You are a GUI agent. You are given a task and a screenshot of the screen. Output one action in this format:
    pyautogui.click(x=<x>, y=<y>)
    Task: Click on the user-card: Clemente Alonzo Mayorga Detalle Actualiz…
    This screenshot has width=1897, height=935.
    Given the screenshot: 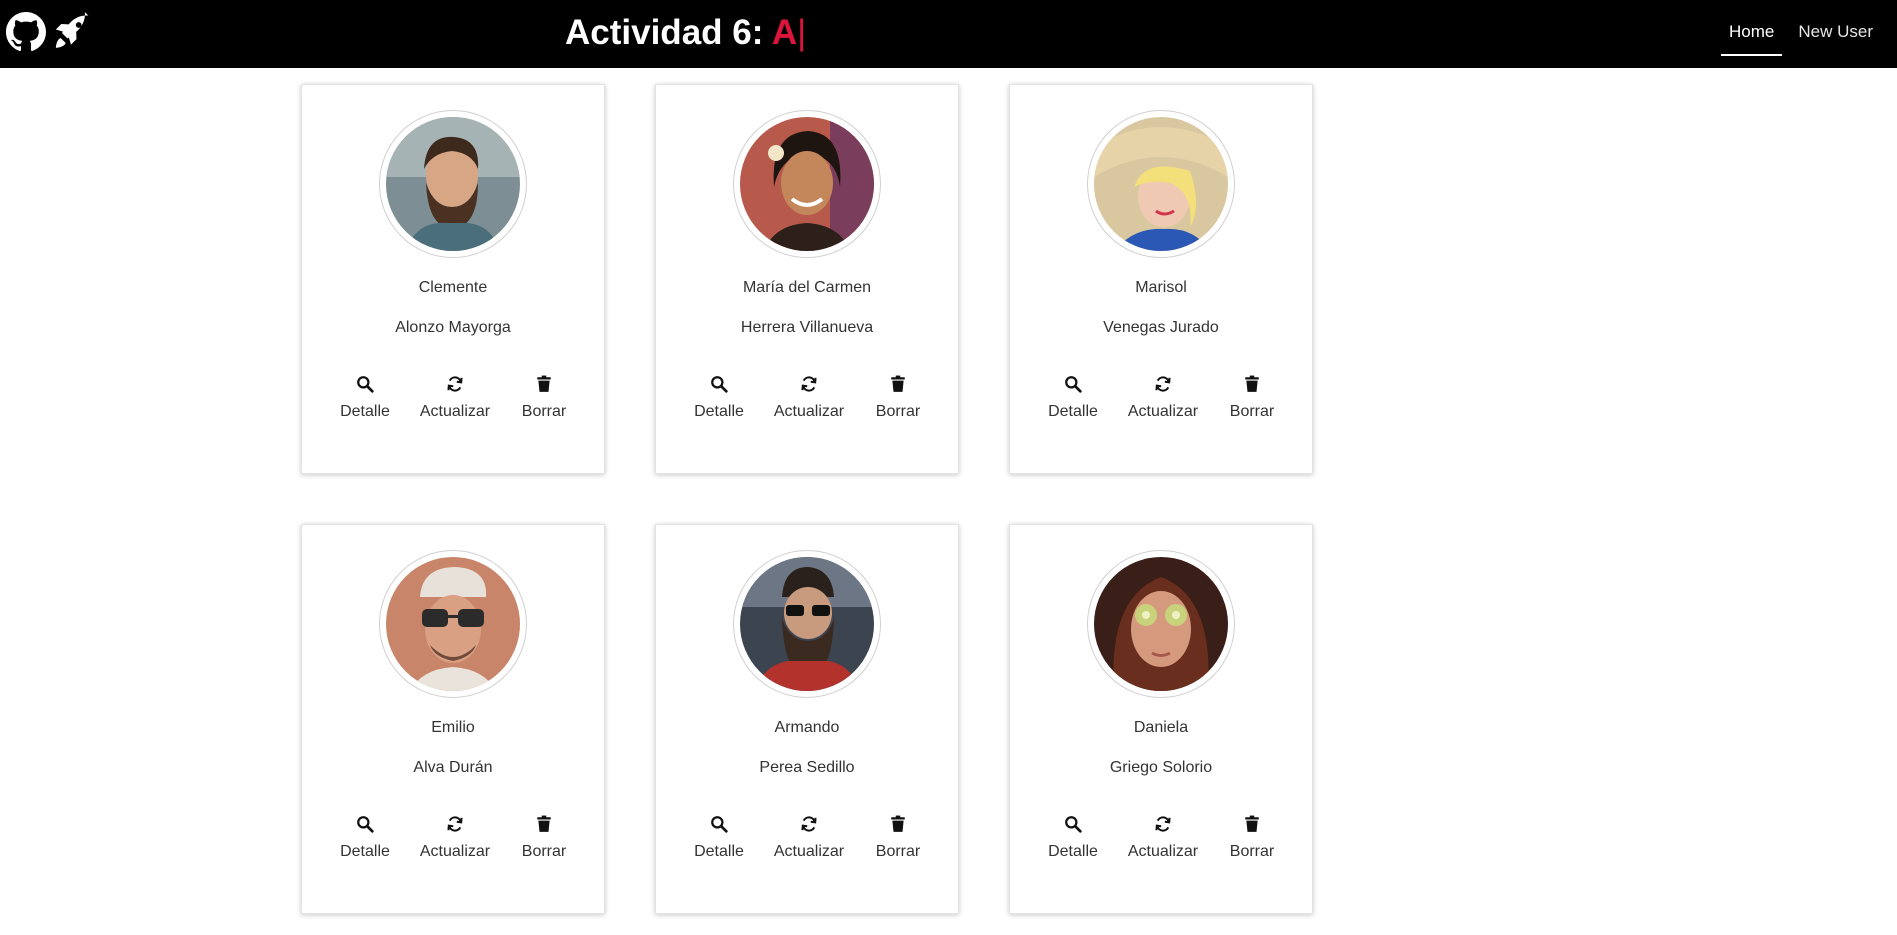 What is the action you would take?
    pyautogui.click(x=453, y=279)
    